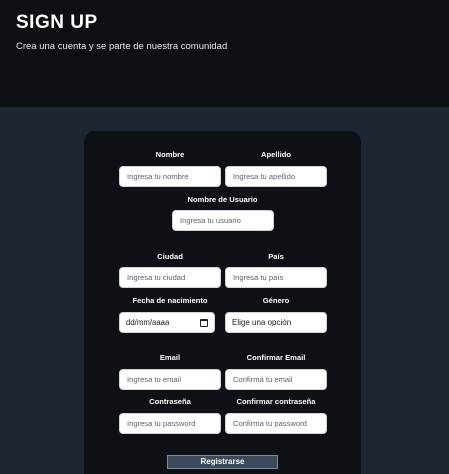  I want to click on calendar-icon, so click(204, 322).